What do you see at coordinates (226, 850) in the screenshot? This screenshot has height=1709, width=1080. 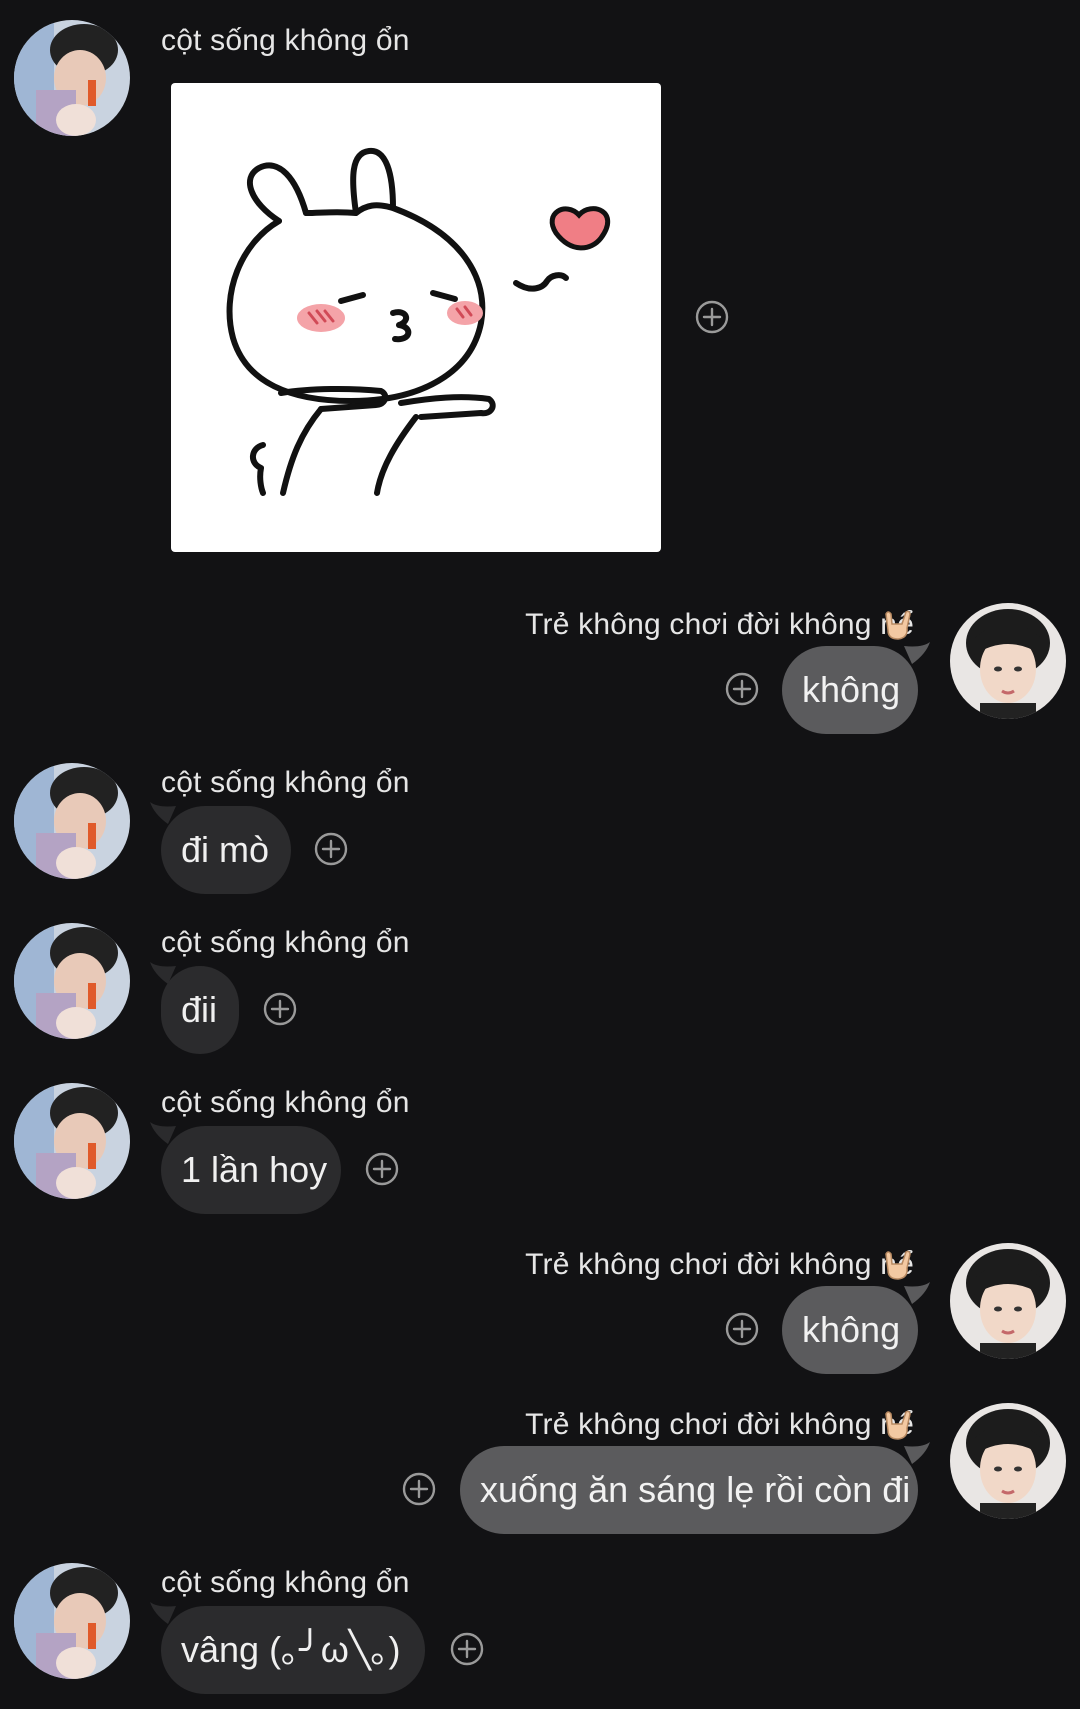 I see `message-bubble-incoming: đi mò` at bounding box center [226, 850].